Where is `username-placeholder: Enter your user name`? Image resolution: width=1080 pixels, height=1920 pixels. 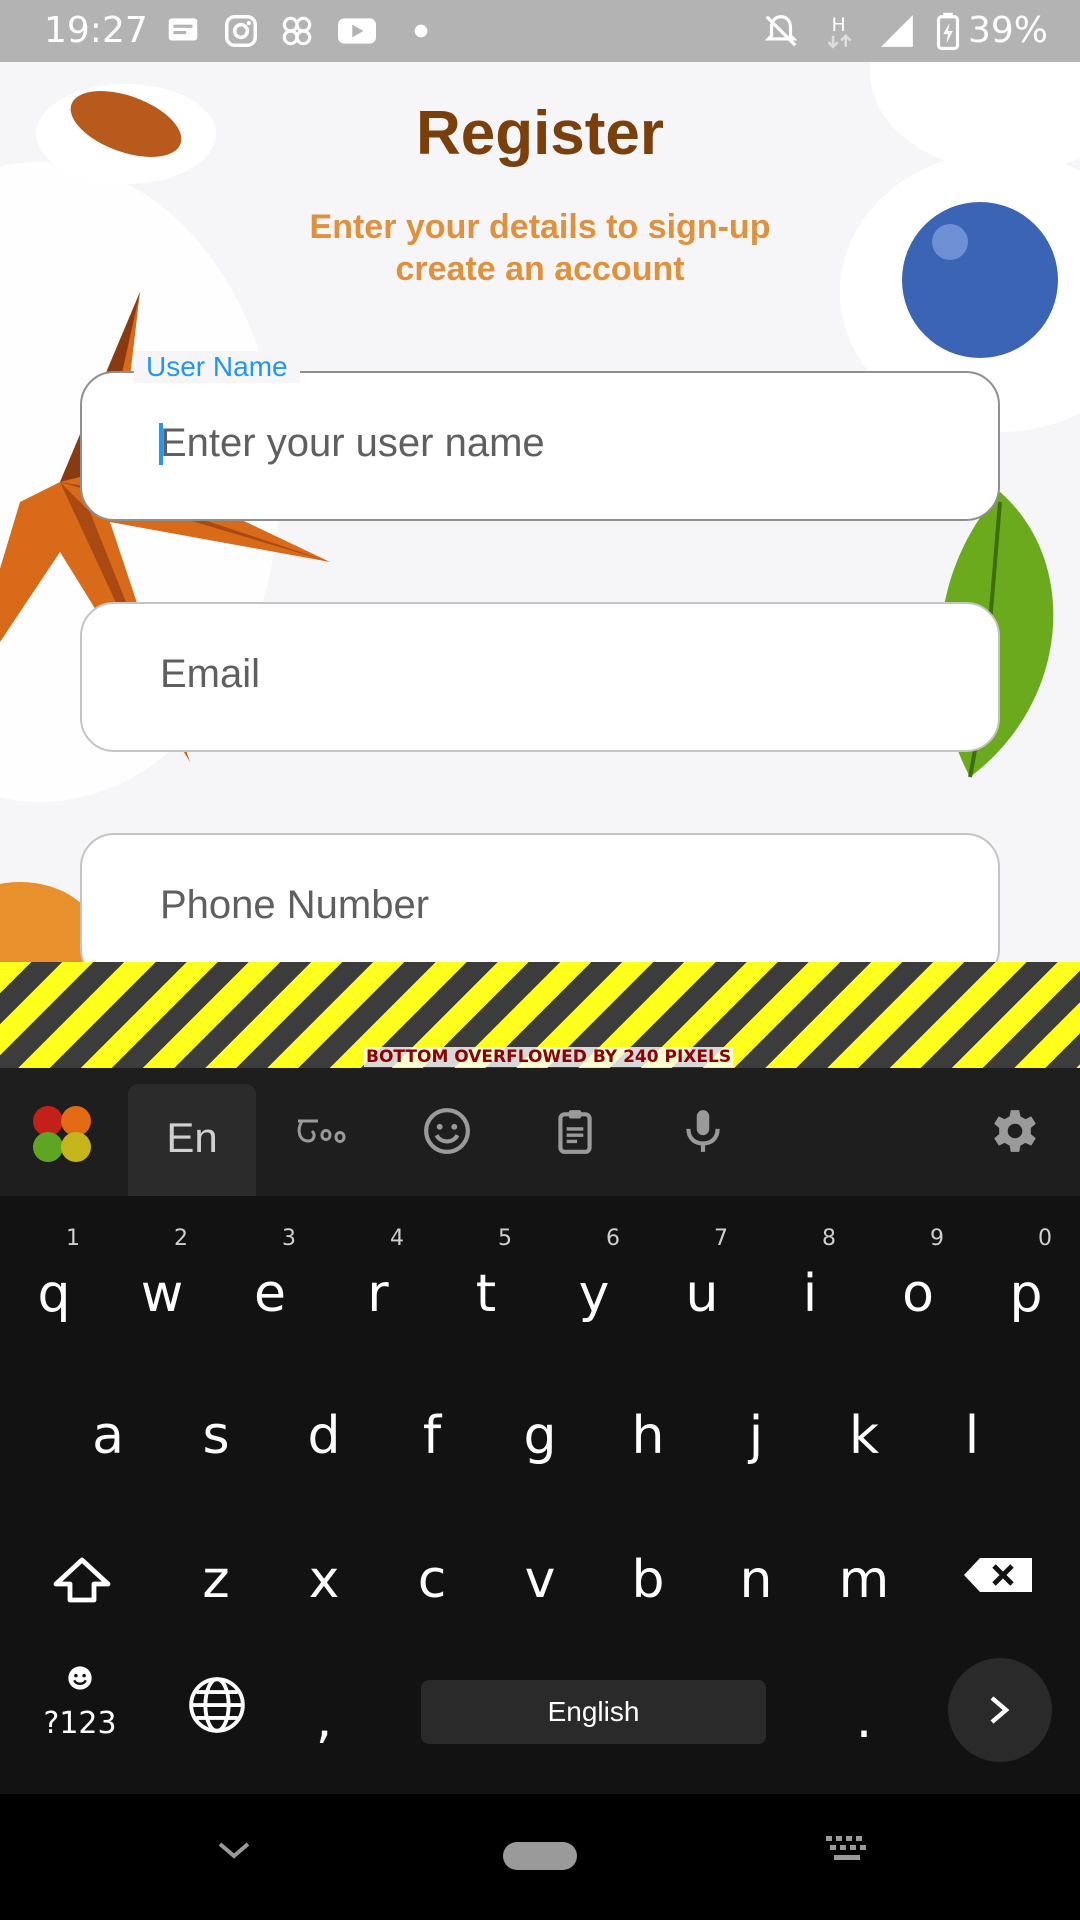
username-placeholder: Enter your user name is located at coordinates (352, 443).